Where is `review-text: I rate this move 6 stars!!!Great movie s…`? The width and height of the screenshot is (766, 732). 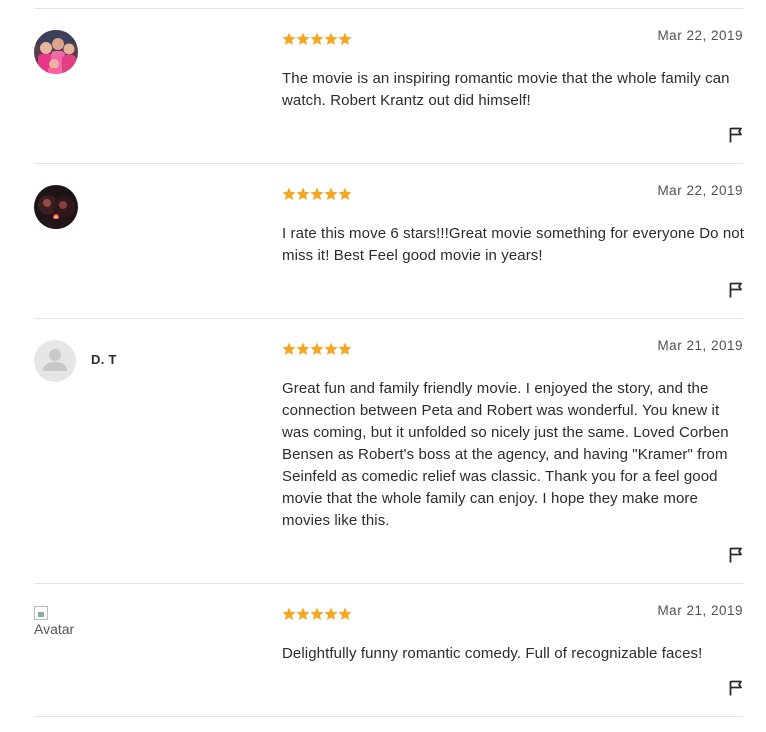
review-text: I rate this move 6 stars!!!Great movie s… is located at coordinates (513, 244).